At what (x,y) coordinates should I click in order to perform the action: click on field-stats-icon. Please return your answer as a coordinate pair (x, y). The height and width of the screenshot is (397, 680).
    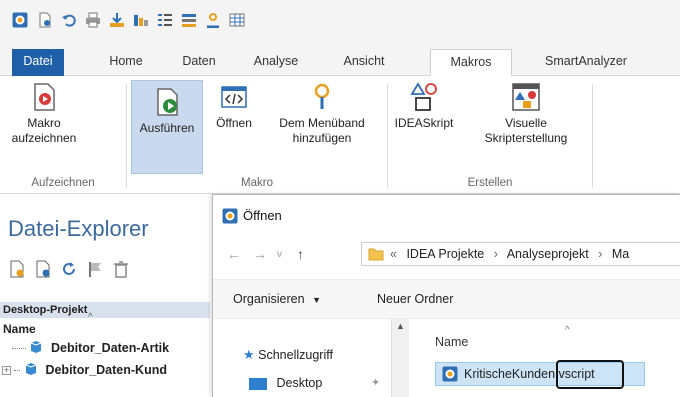
    Looking at the image, I should click on (141, 20).